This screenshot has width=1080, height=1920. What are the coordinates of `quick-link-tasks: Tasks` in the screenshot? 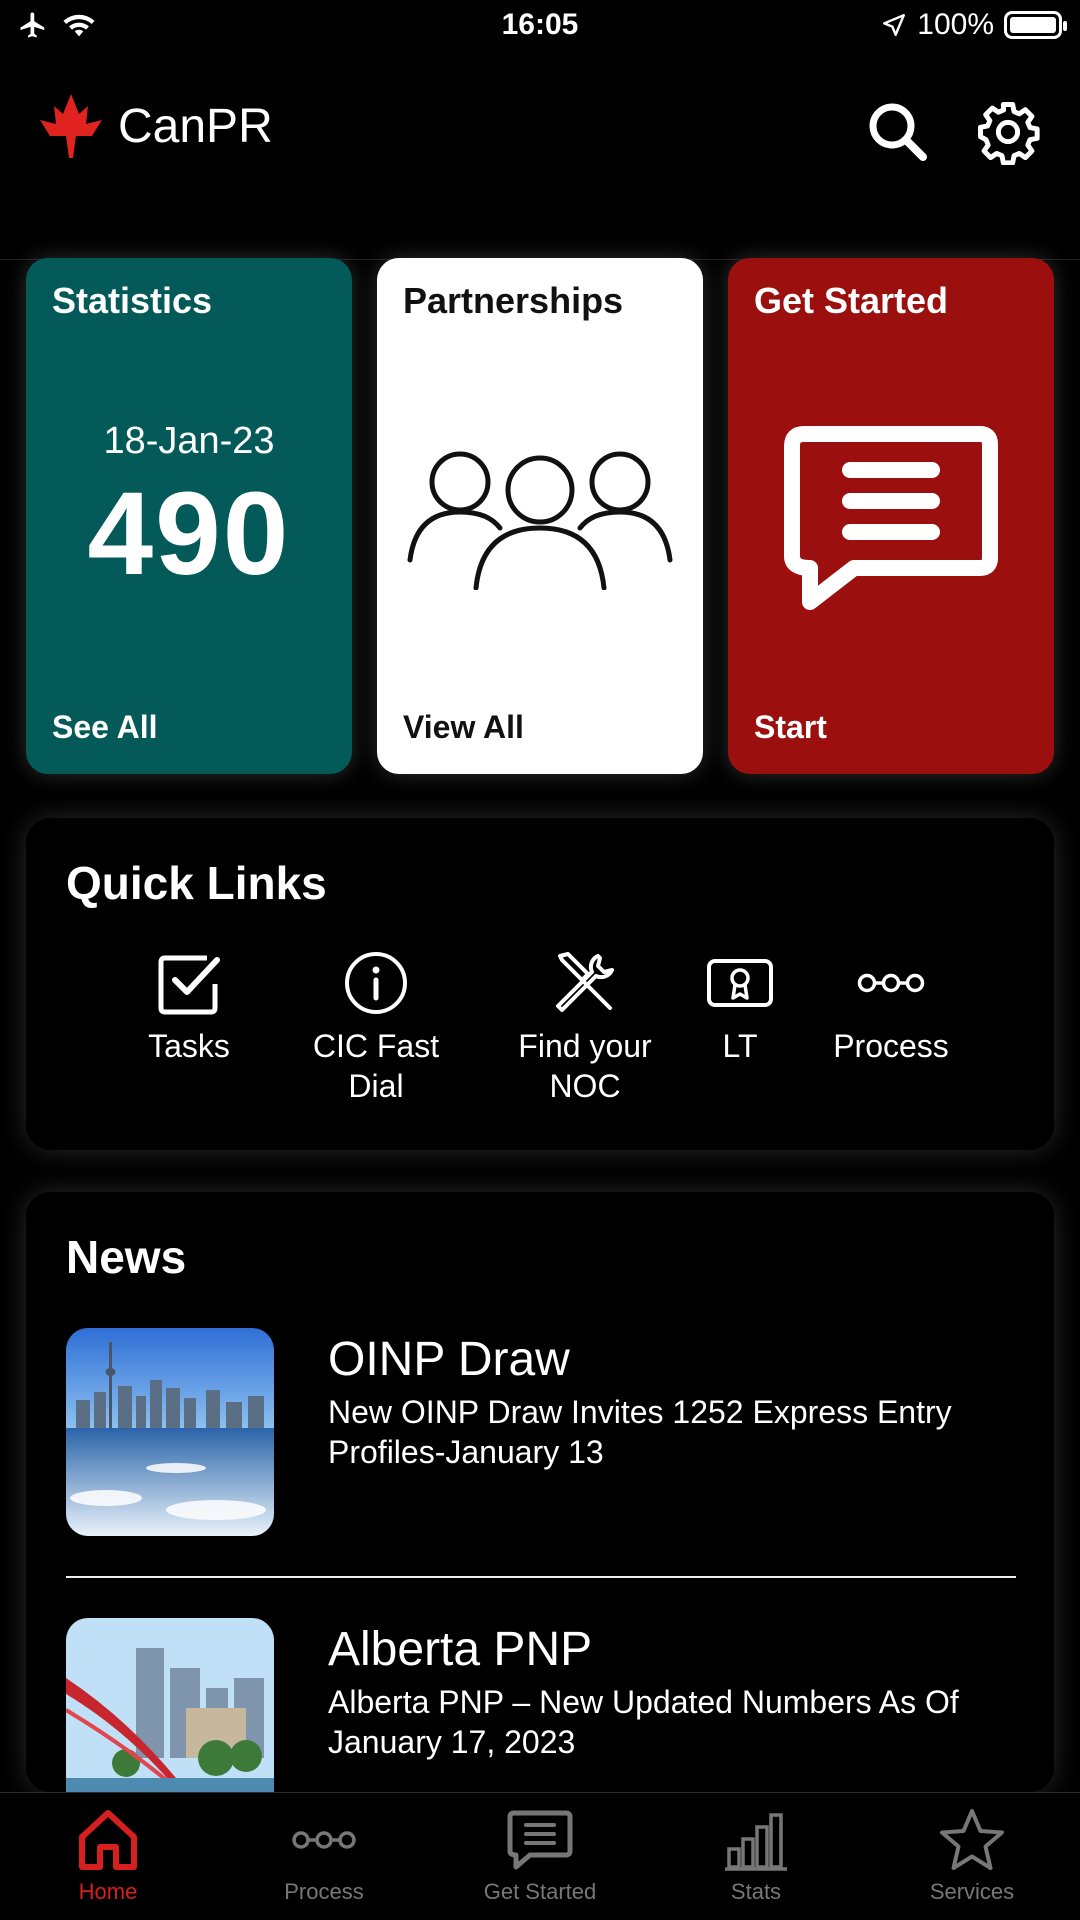 It's located at (189, 1007).